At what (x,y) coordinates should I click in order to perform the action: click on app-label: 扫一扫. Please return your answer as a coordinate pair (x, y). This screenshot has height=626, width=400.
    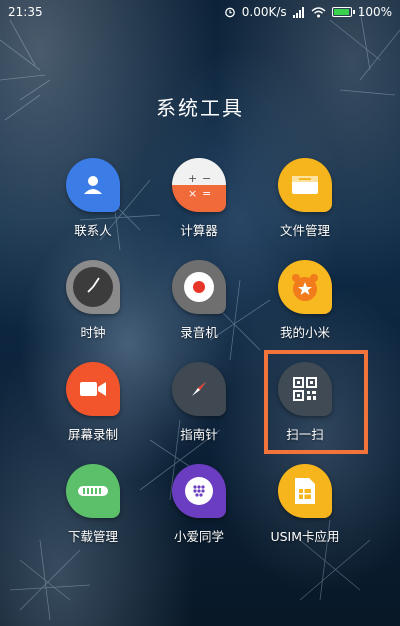
    Looking at the image, I should click on (305, 434).